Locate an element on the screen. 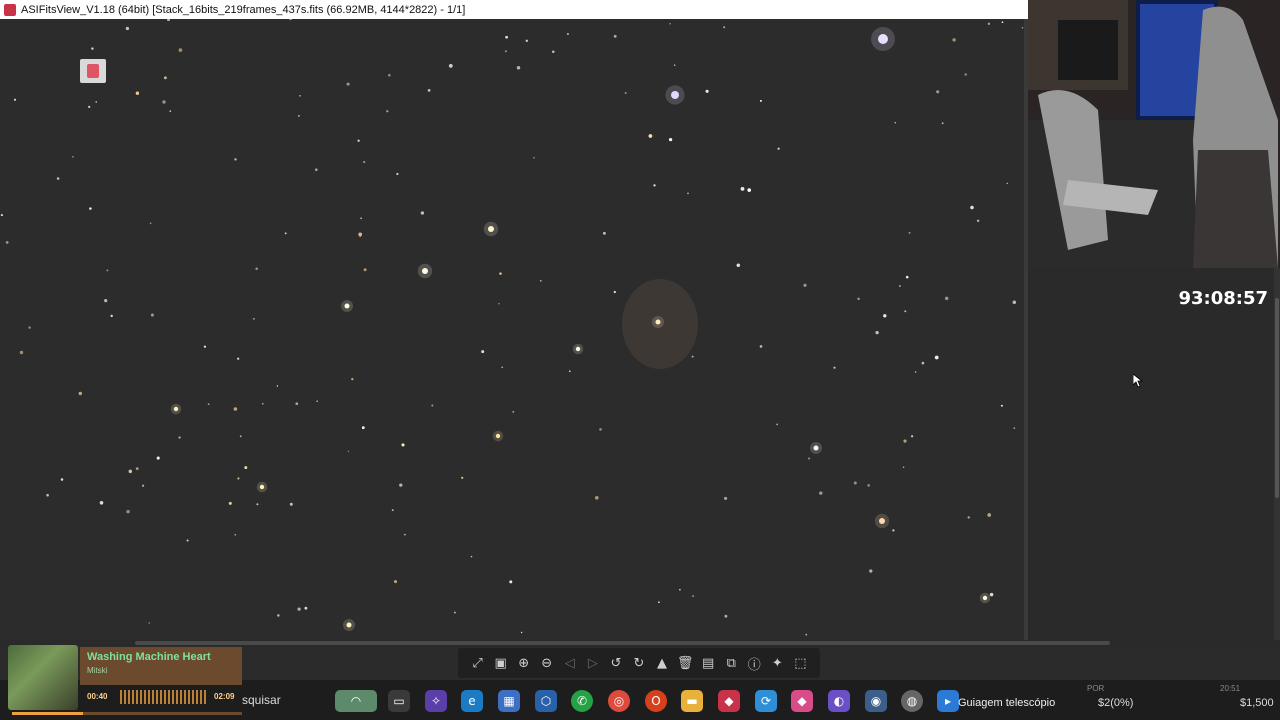  edge-icon: e is located at coordinates (472, 701).